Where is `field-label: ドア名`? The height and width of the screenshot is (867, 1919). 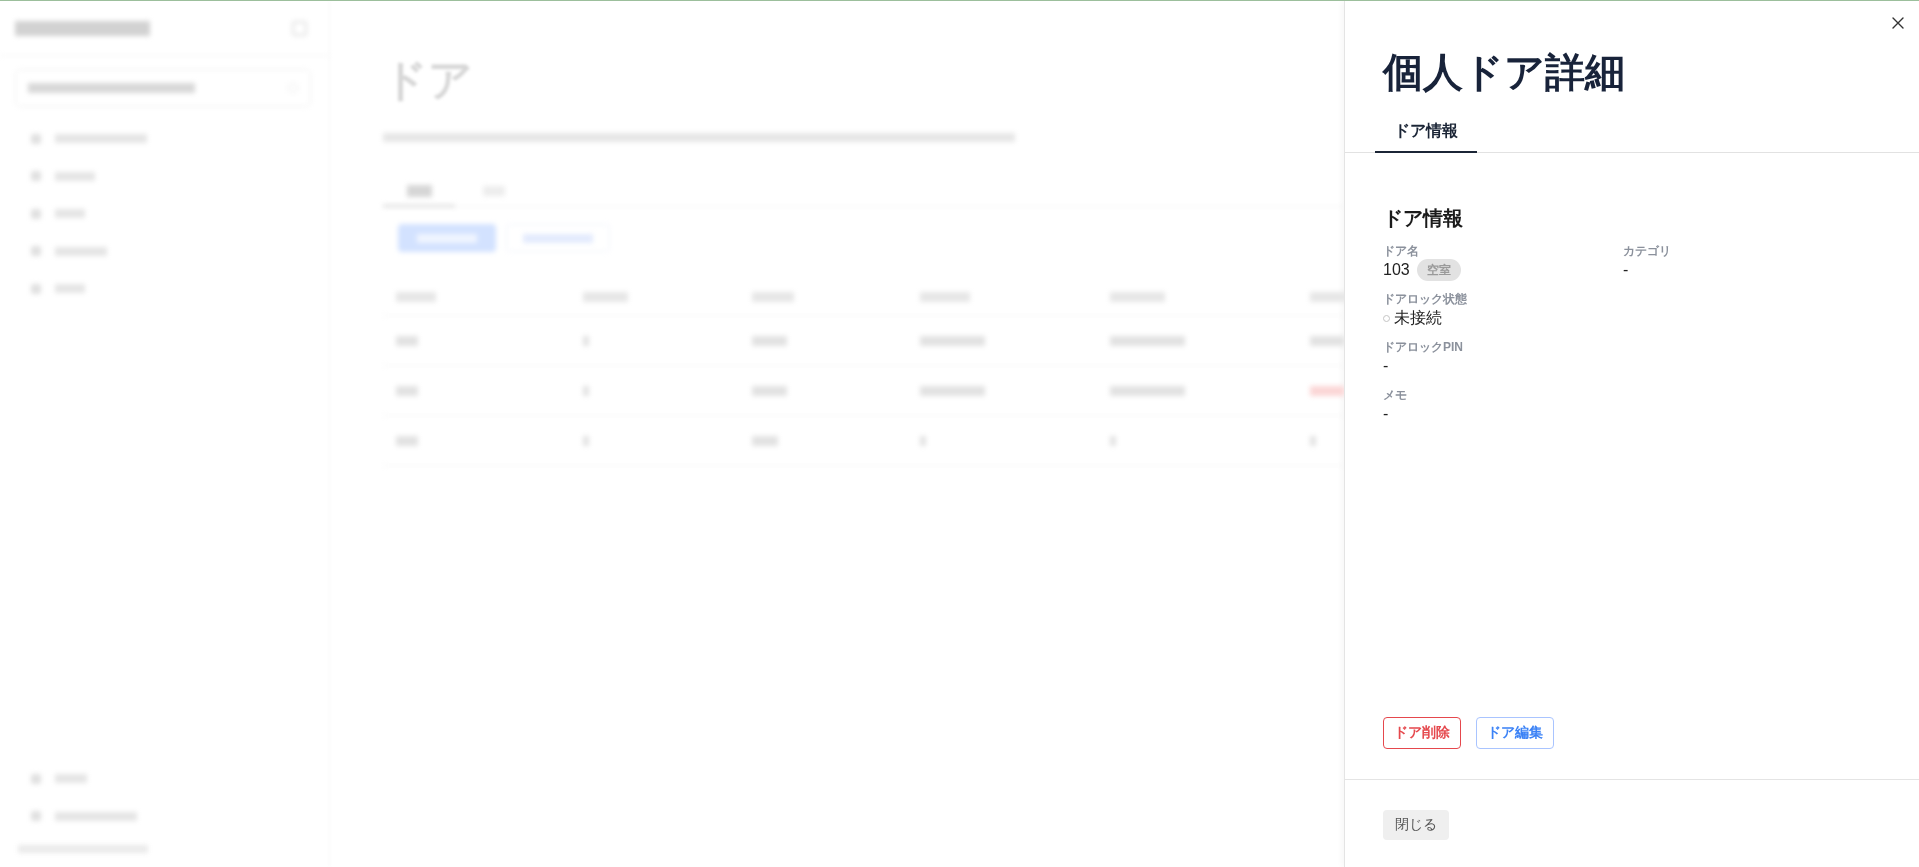
field-label: ドア名 is located at coordinates (1401, 251).